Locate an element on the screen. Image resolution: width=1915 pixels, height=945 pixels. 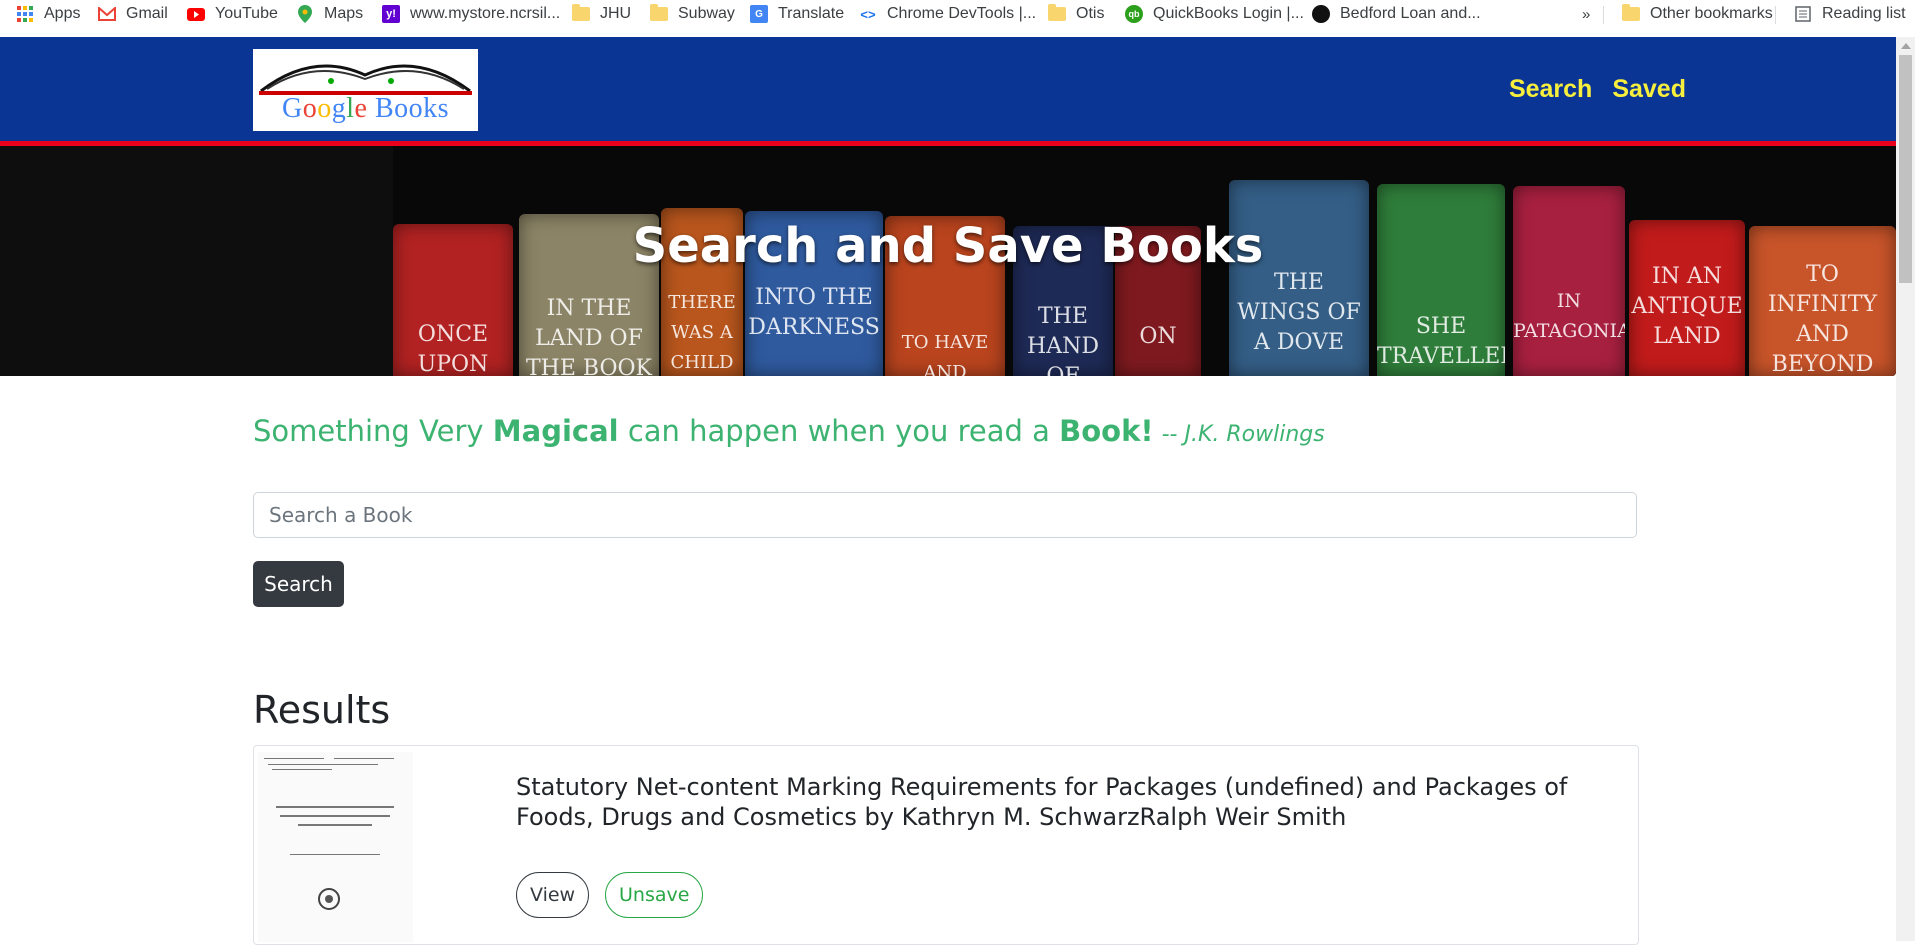
quote-emphasis: Magical is located at coordinates (555, 431).